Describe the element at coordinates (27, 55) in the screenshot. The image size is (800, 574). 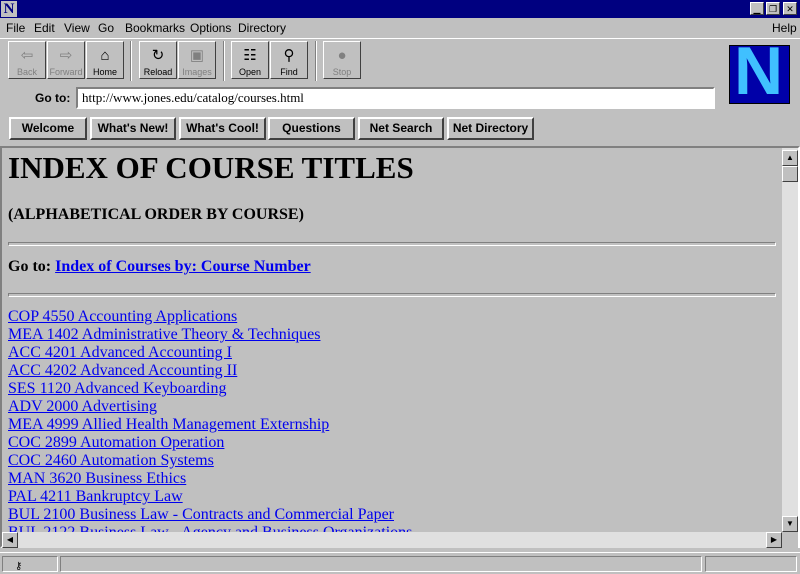
I see `back-arrow-icon: ⇦` at that location.